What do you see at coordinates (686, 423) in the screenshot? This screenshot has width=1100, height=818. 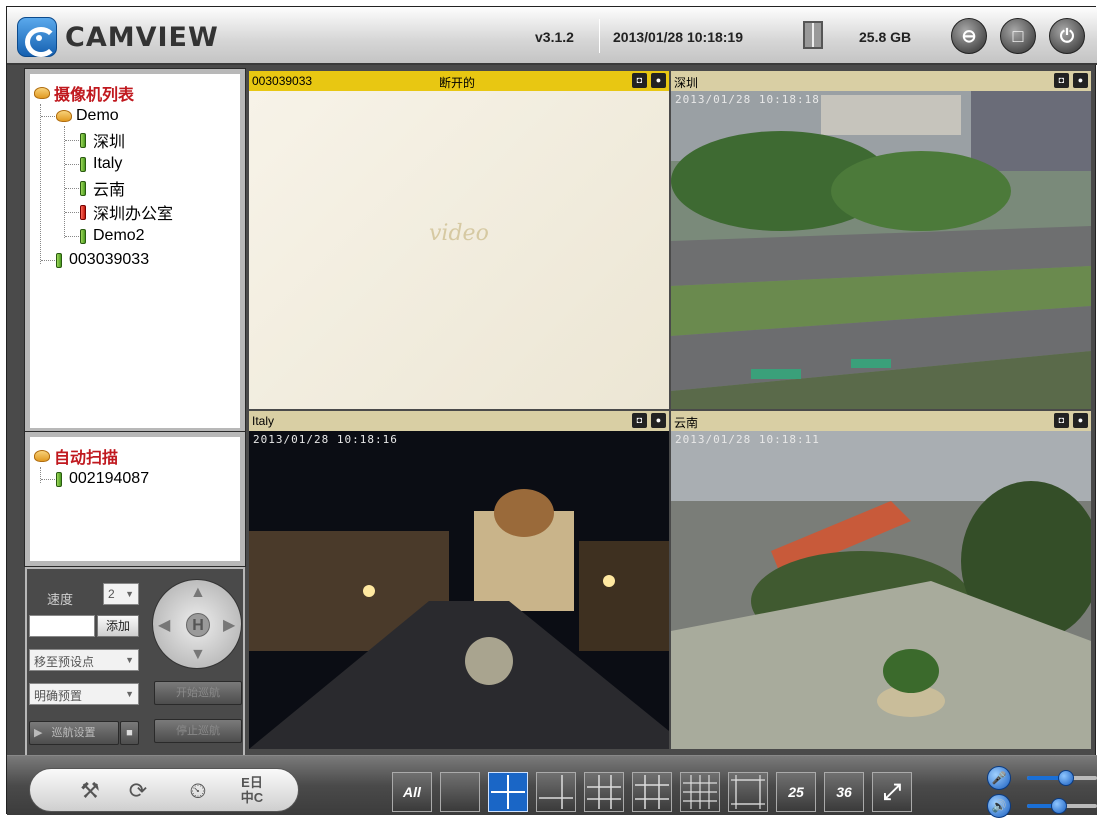 I see `video-camera-name: 云南` at bounding box center [686, 423].